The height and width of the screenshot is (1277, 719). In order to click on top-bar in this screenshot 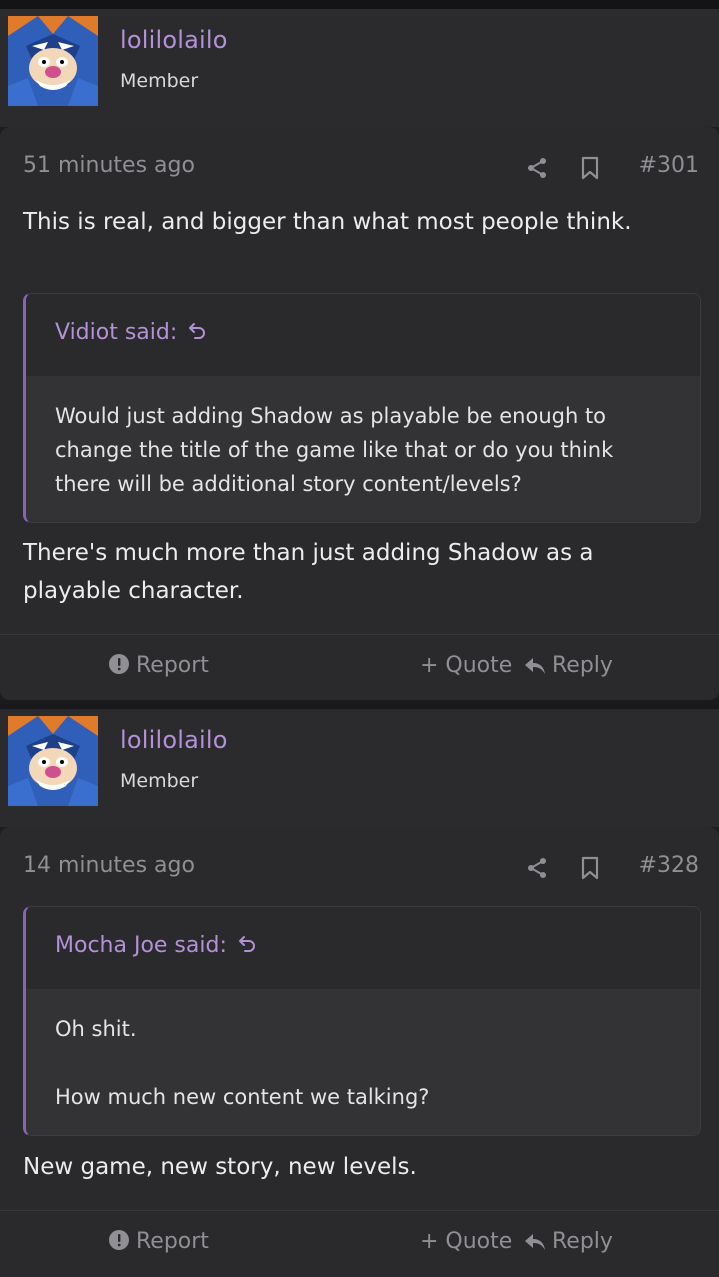, I will do `click(359, 4)`.